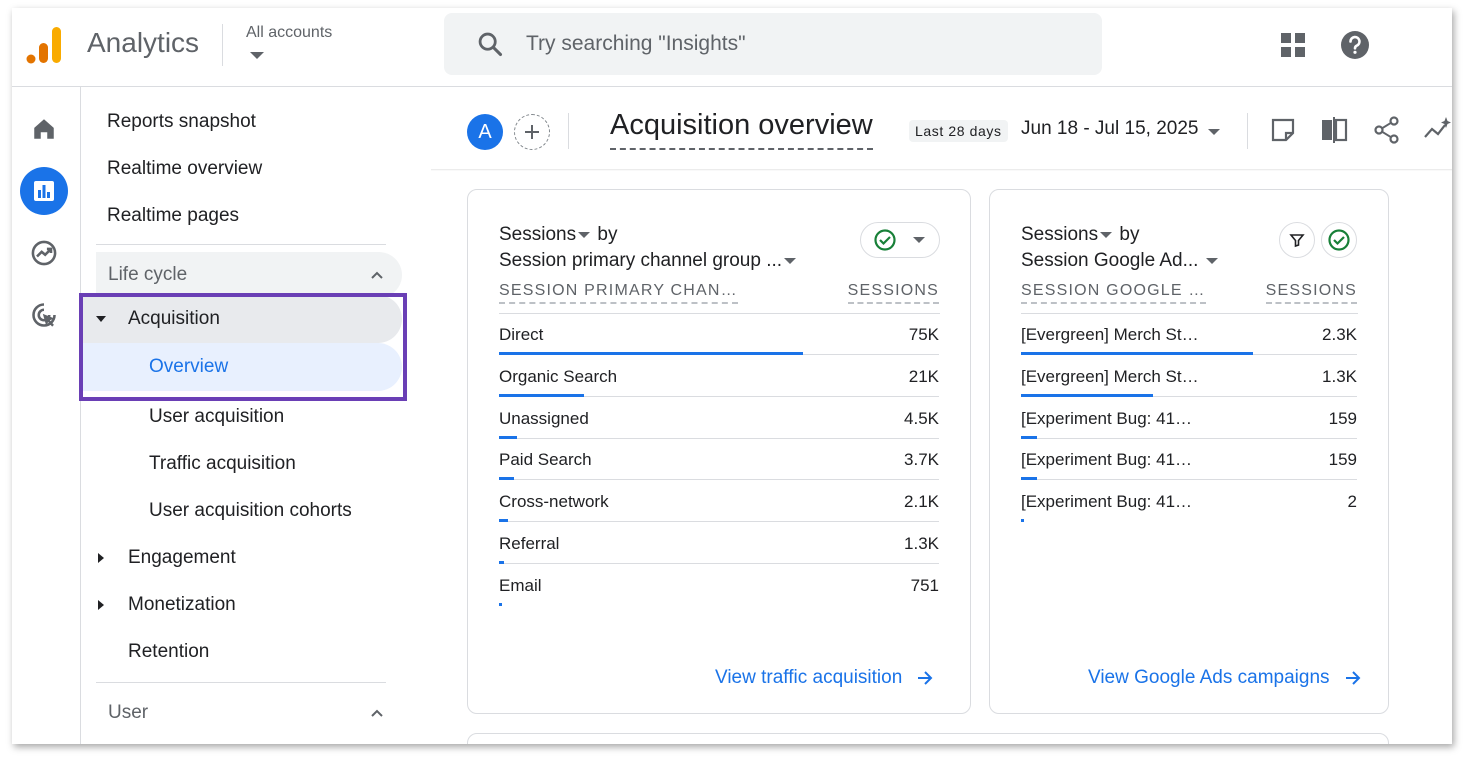 Image resolution: width=1464 pixels, height=760 pixels. What do you see at coordinates (520, 585) in the screenshot?
I see `row-label: Email` at bounding box center [520, 585].